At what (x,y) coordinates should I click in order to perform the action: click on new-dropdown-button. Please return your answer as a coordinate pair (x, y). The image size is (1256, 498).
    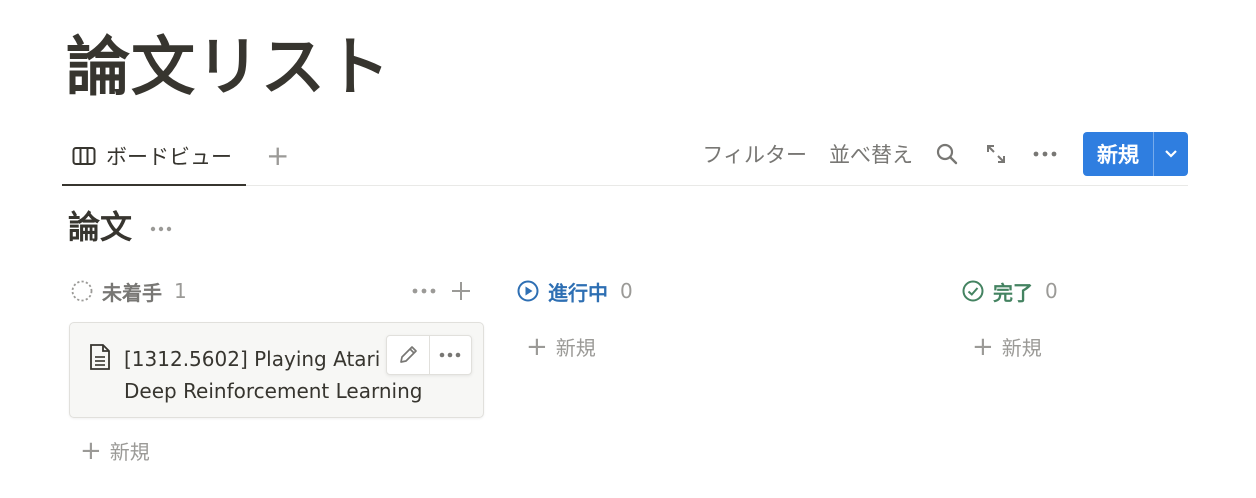
    Looking at the image, I should click on (1171, 154).